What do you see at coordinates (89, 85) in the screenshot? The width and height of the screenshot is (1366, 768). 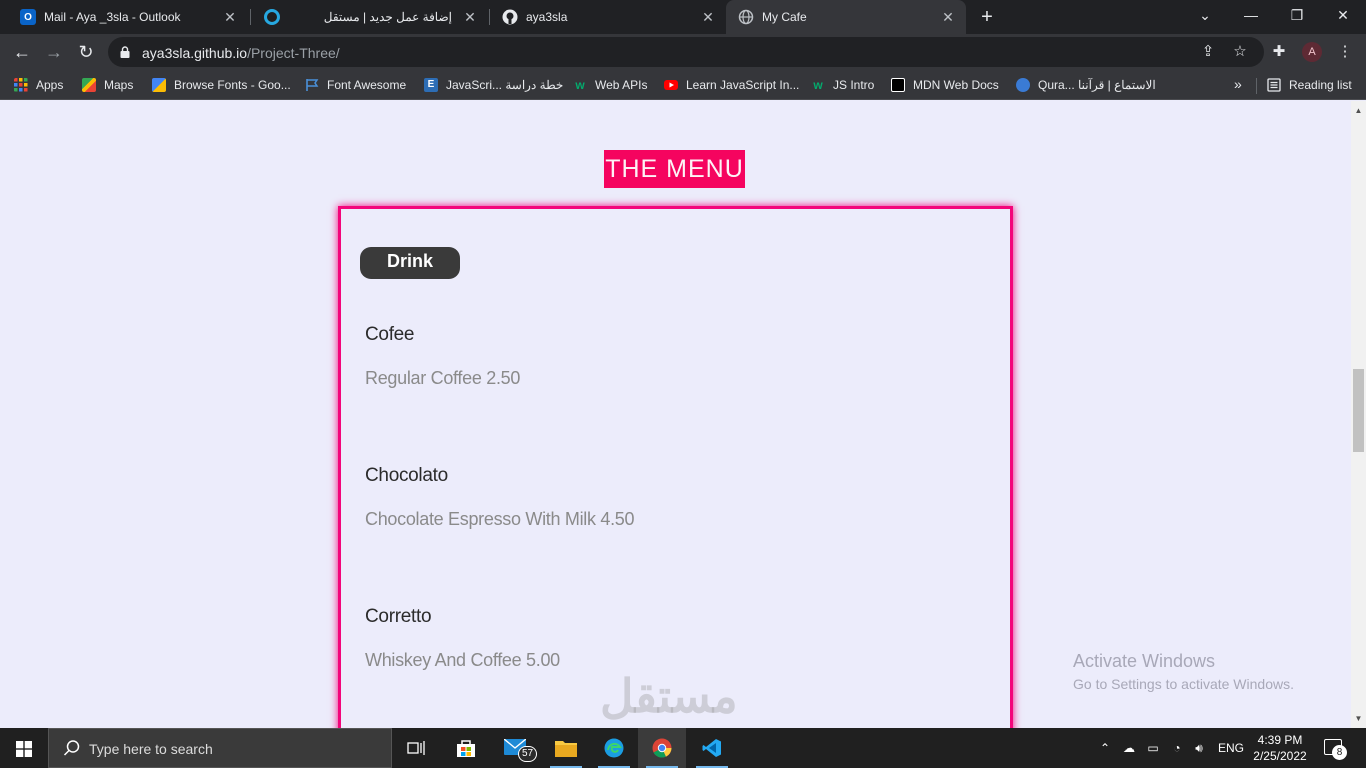 I see `maps-icon` at bounding box center [89, 85].